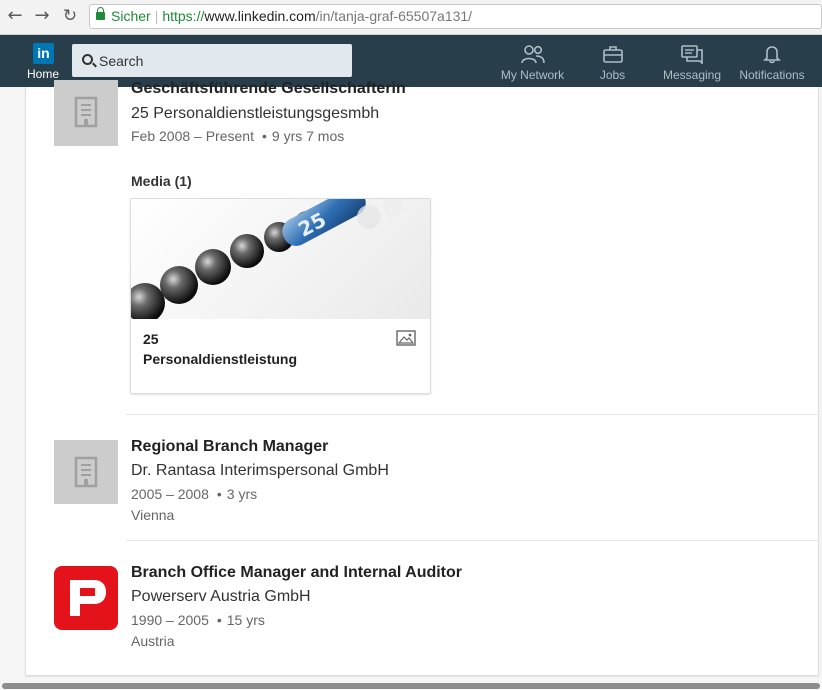 This screenshot has height=690, width=822. Describe the element at coordinates (87, 59) in the screenshot. I see `search-icon` at that location.